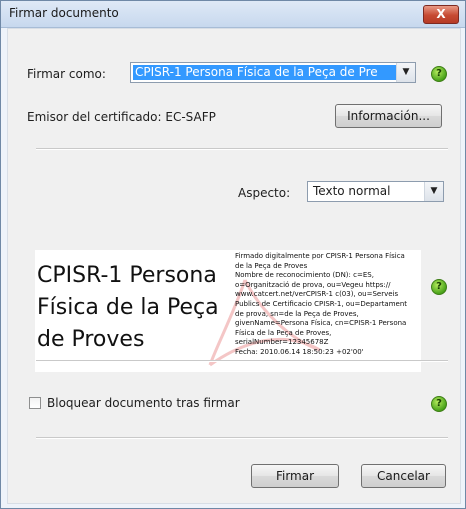 The width and height of the screenshot is (466, 509). I want to click on signature-detail-line: Física de la Peça de Proves,, so click(283, 332).